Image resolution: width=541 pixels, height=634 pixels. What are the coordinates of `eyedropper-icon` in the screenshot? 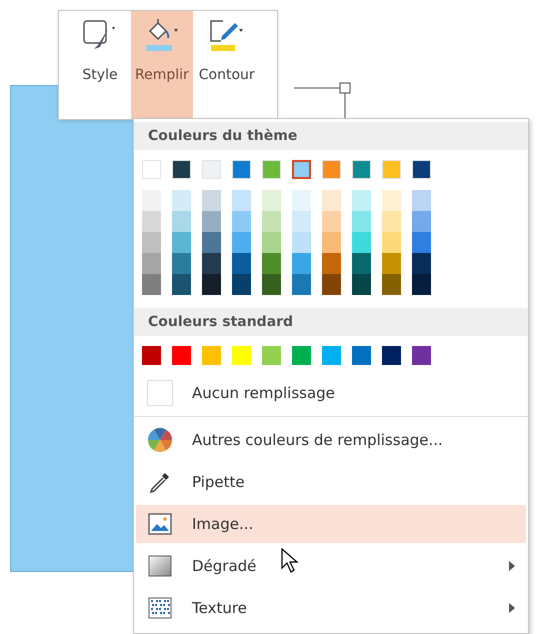 It's located at (160, 482).